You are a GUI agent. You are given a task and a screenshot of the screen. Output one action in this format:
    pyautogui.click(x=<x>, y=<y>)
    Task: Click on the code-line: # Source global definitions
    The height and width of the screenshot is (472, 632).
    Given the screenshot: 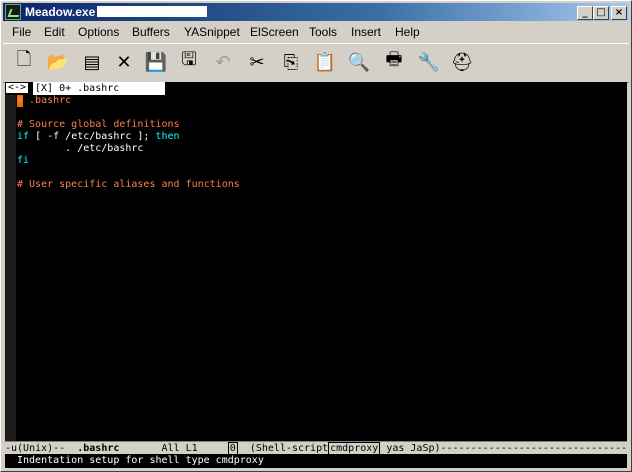 What is the action you would take?
    pyautogui.click(x=98, y=125)
    